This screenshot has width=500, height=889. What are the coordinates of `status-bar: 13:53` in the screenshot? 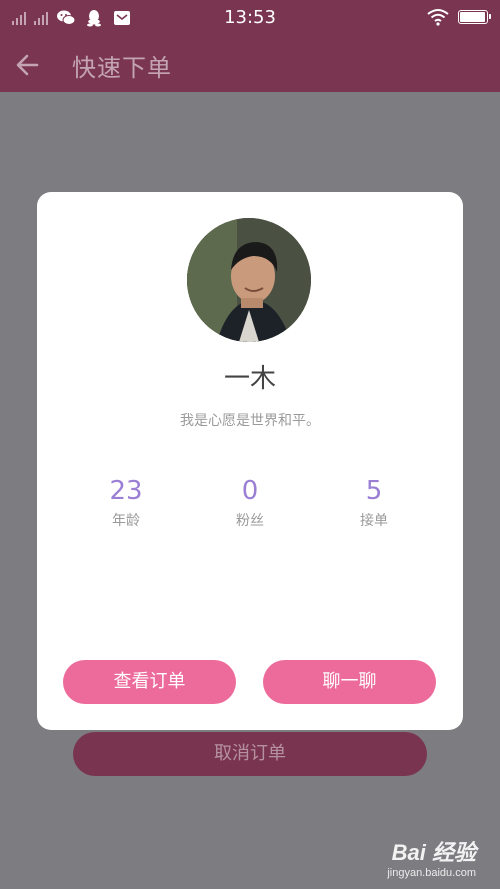 It's located at (250, 18).